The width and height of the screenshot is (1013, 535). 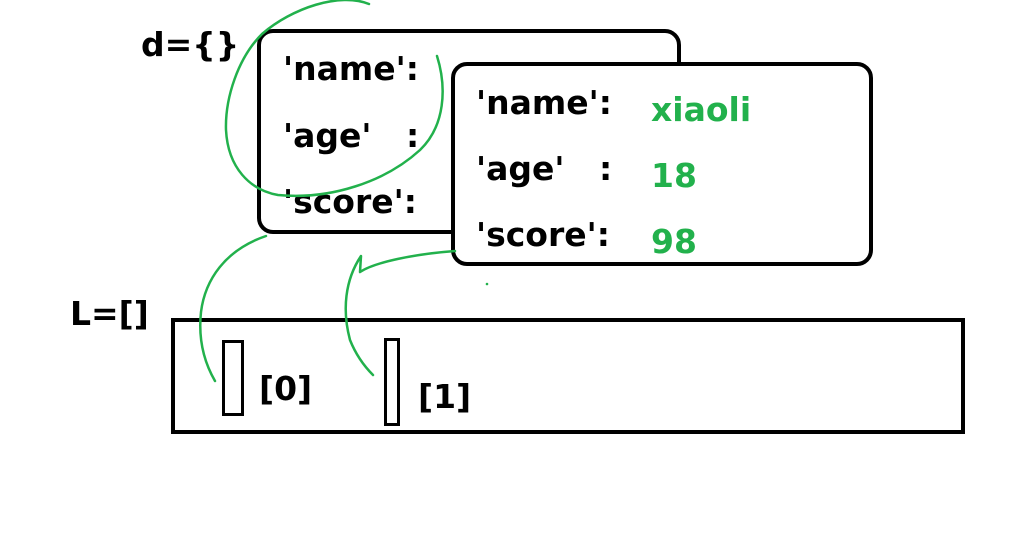 What do you see at coordinates (544, 168) in the screenshot?
I see `front-dict-key-age: 'age' :` at bounding box center [544, 168].